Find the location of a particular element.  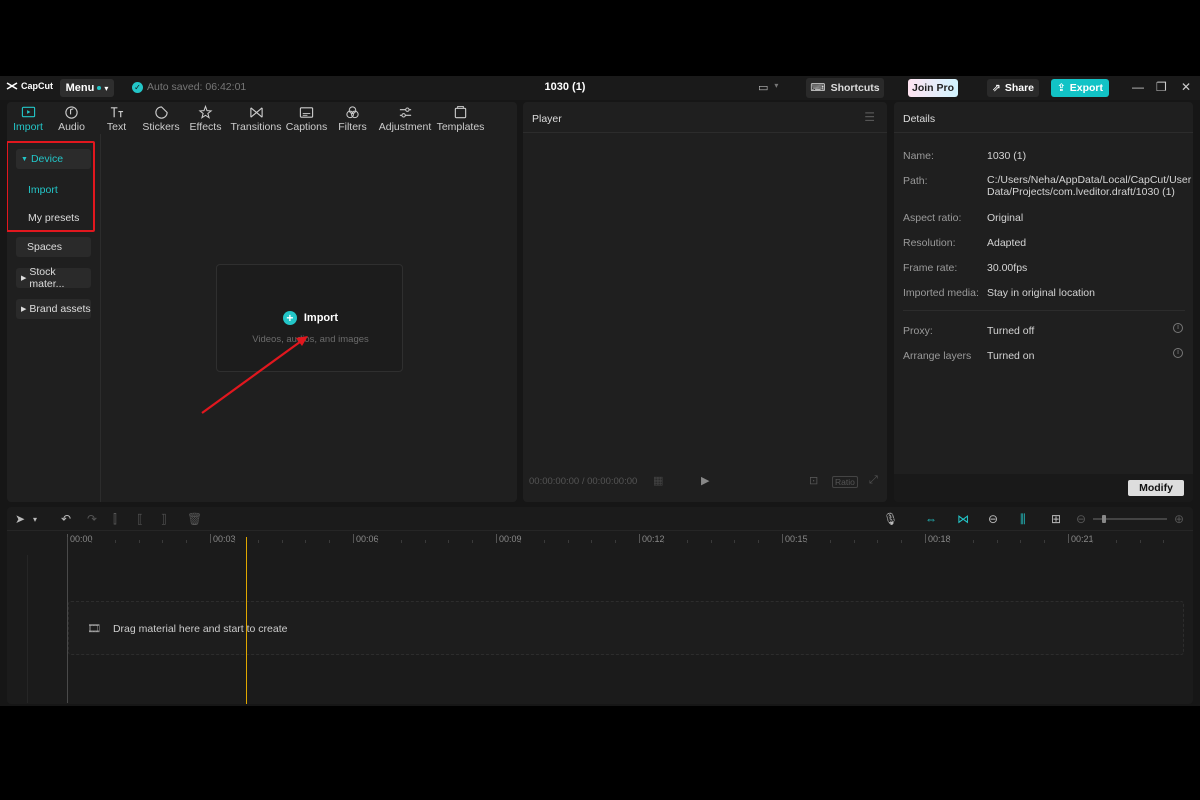

player-title: Player is located at coordinates (547, 119).